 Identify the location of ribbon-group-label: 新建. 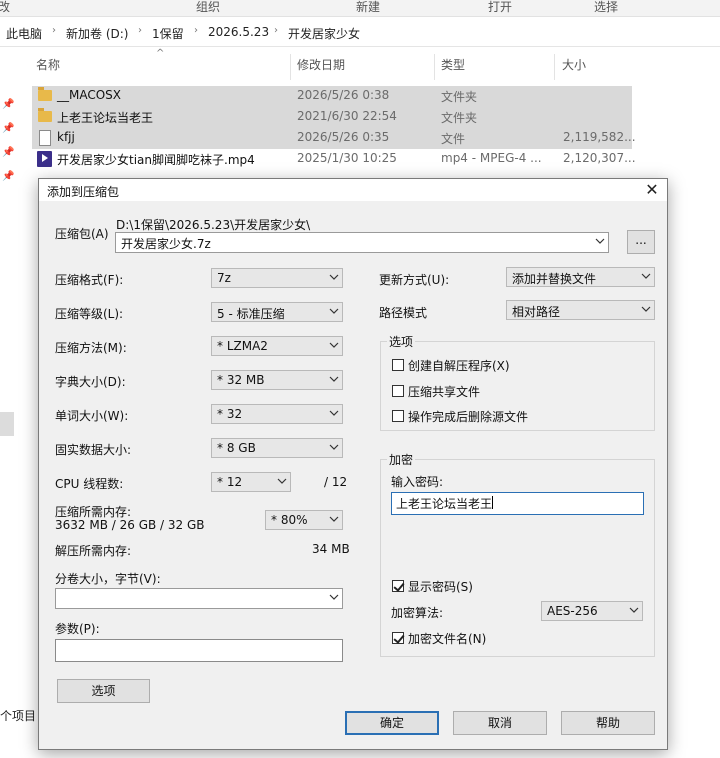
(368, 7).